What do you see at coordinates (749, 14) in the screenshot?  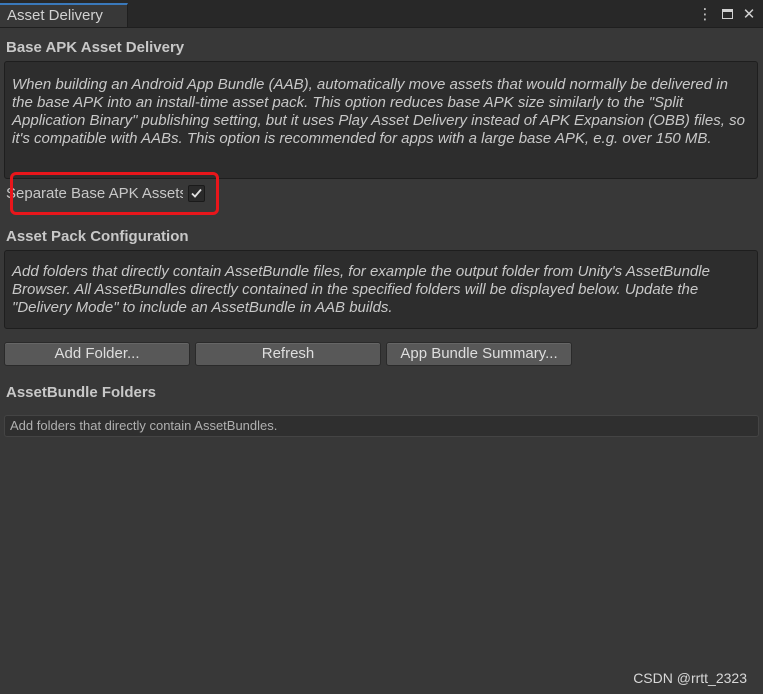 I see `close-icon: ✕` at bounding box center [749, 14].